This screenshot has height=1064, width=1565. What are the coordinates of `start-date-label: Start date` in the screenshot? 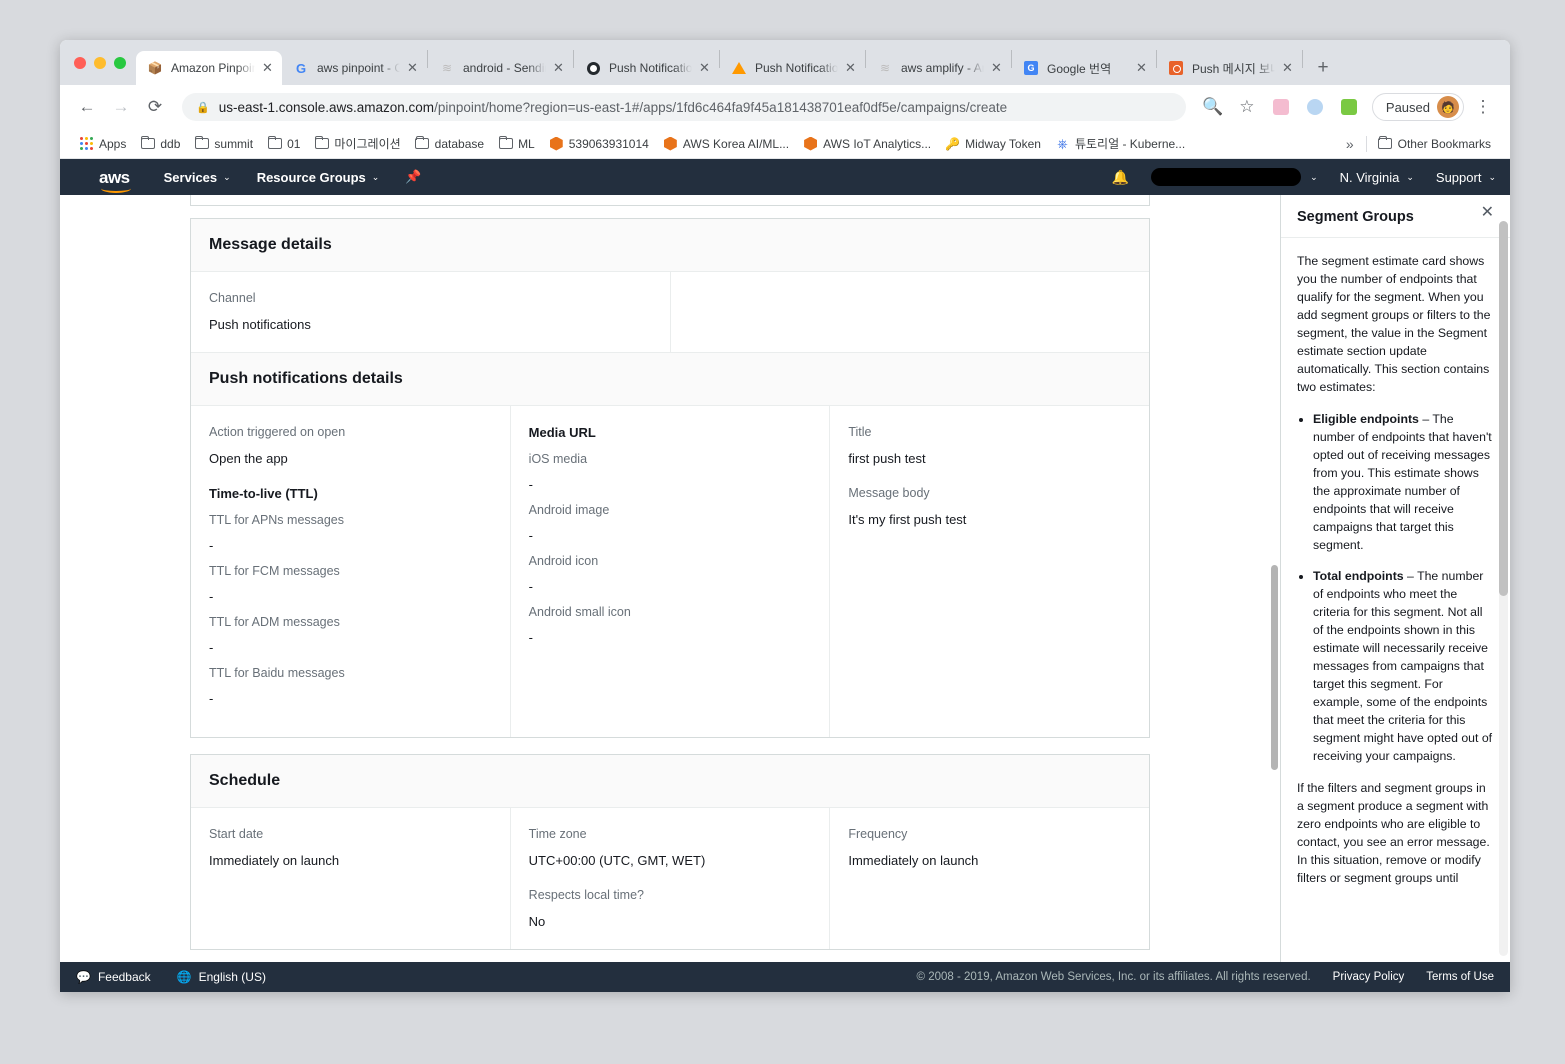 It's located at (236, 834).